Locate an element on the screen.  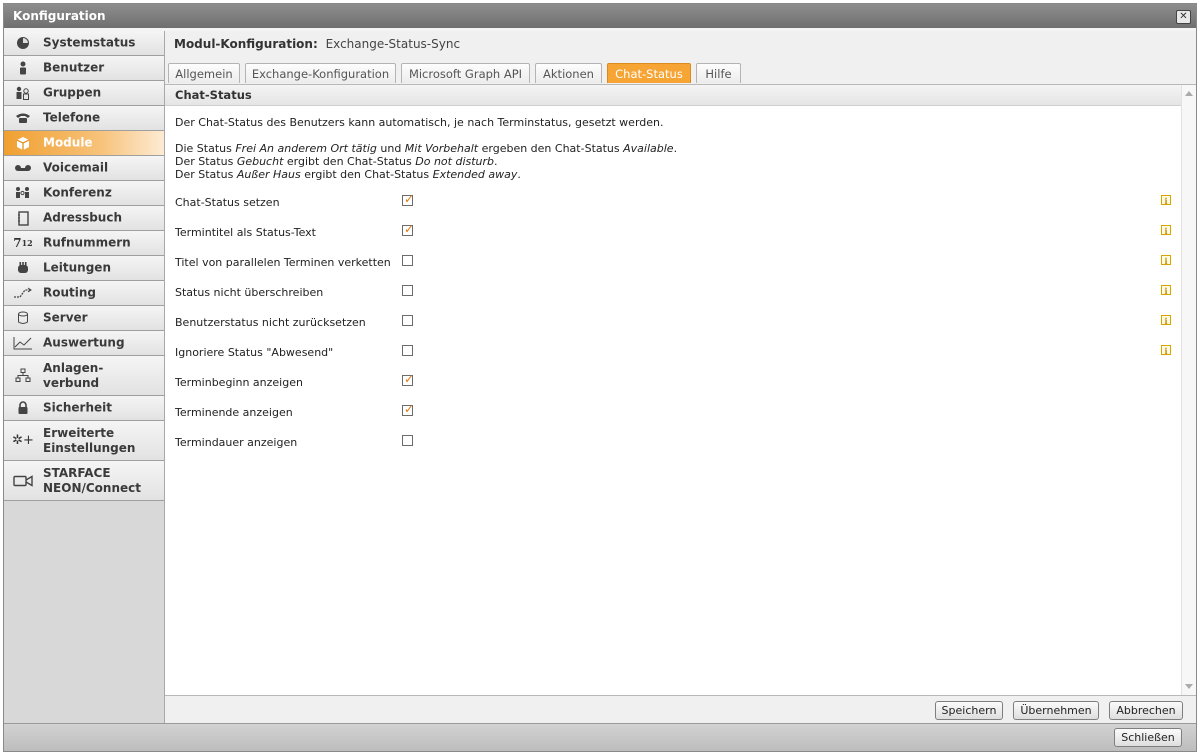
sidebar-item-erweiterte-einstellungen: ✲+ Erweiterte Einstellungen is located at coordinates (84, 441).